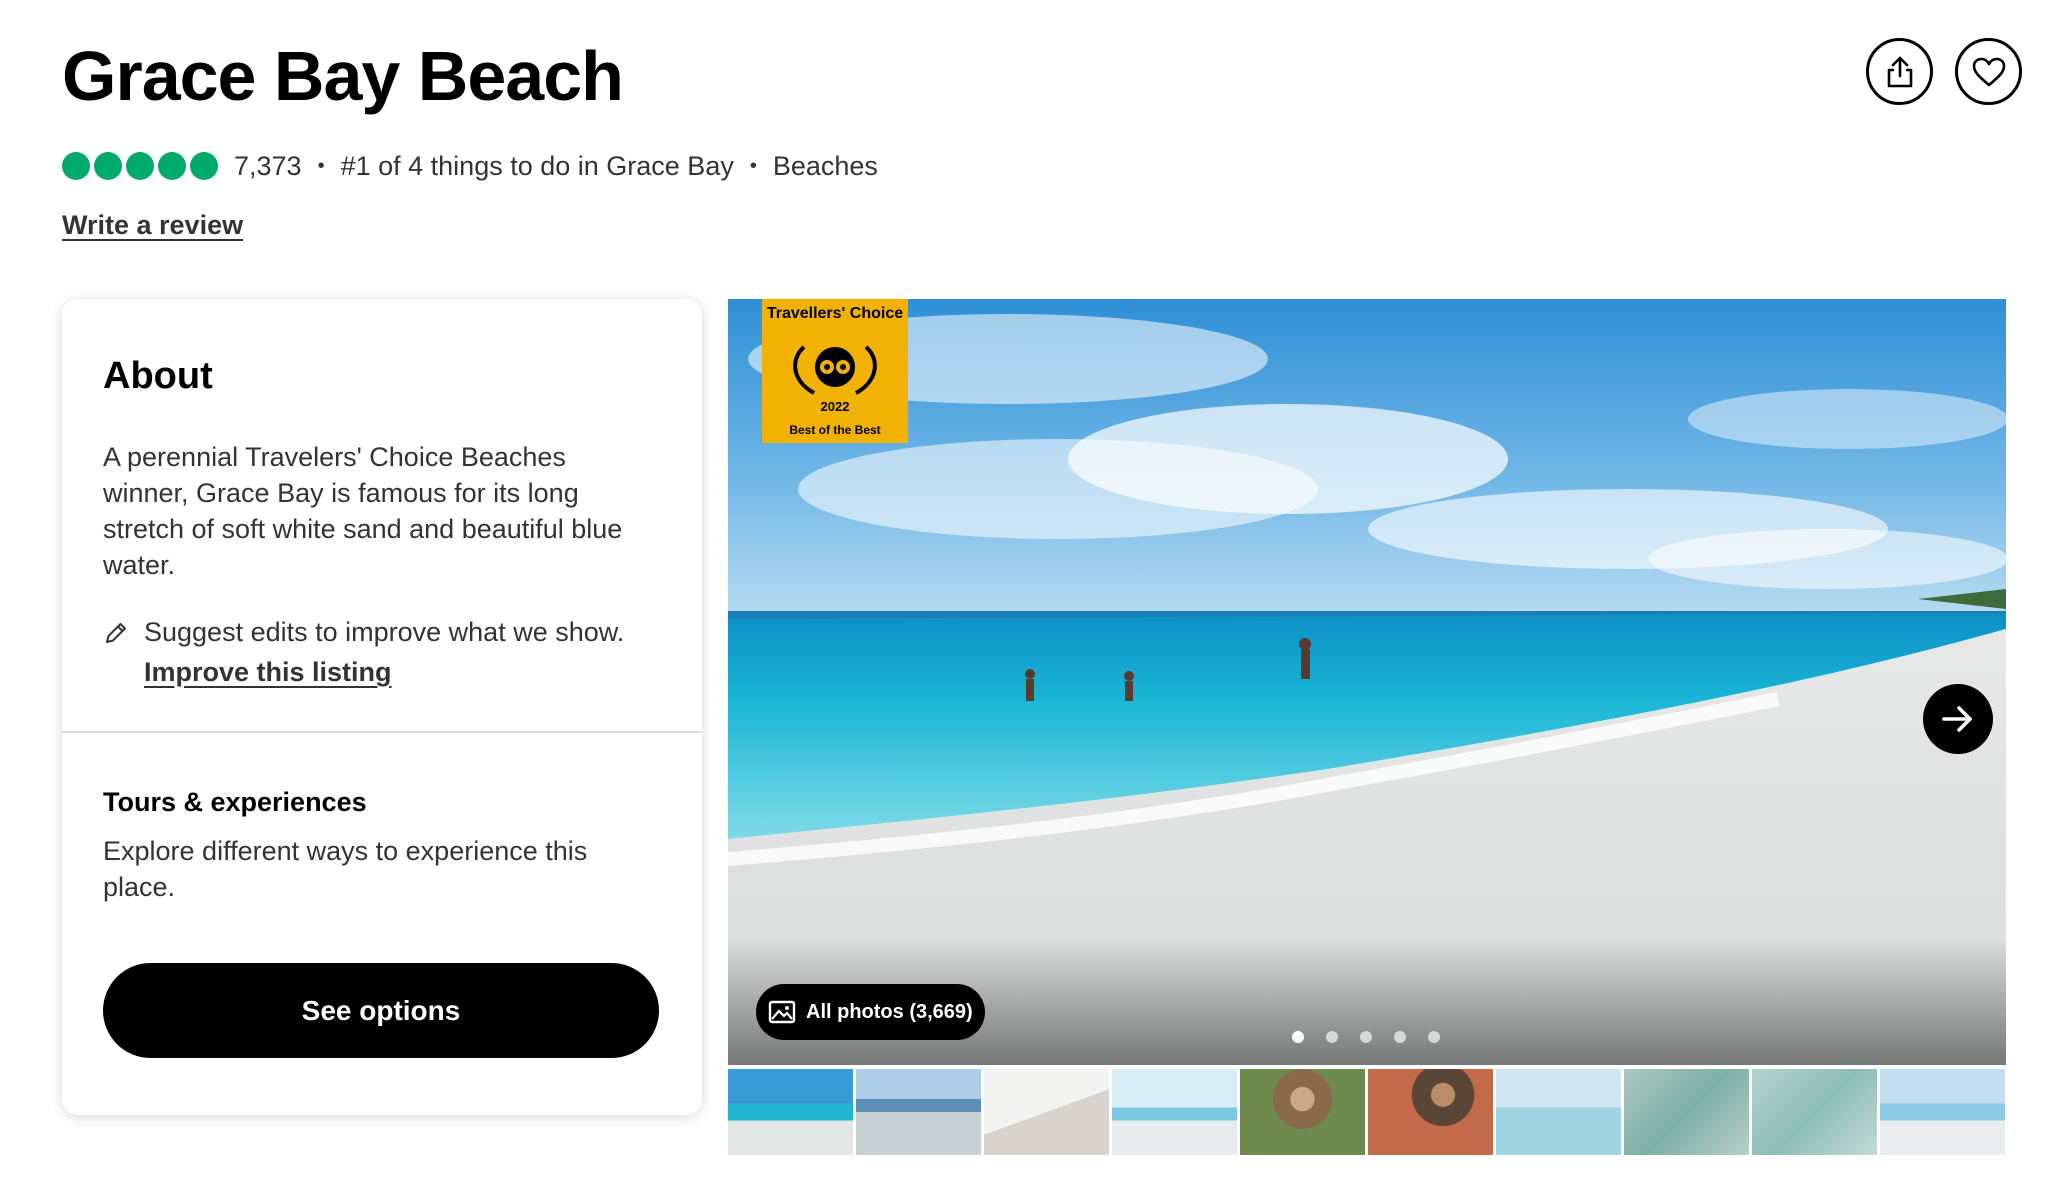 The image size is (2046, 1202). I want to click on heart-icon, so click(1988, 71).